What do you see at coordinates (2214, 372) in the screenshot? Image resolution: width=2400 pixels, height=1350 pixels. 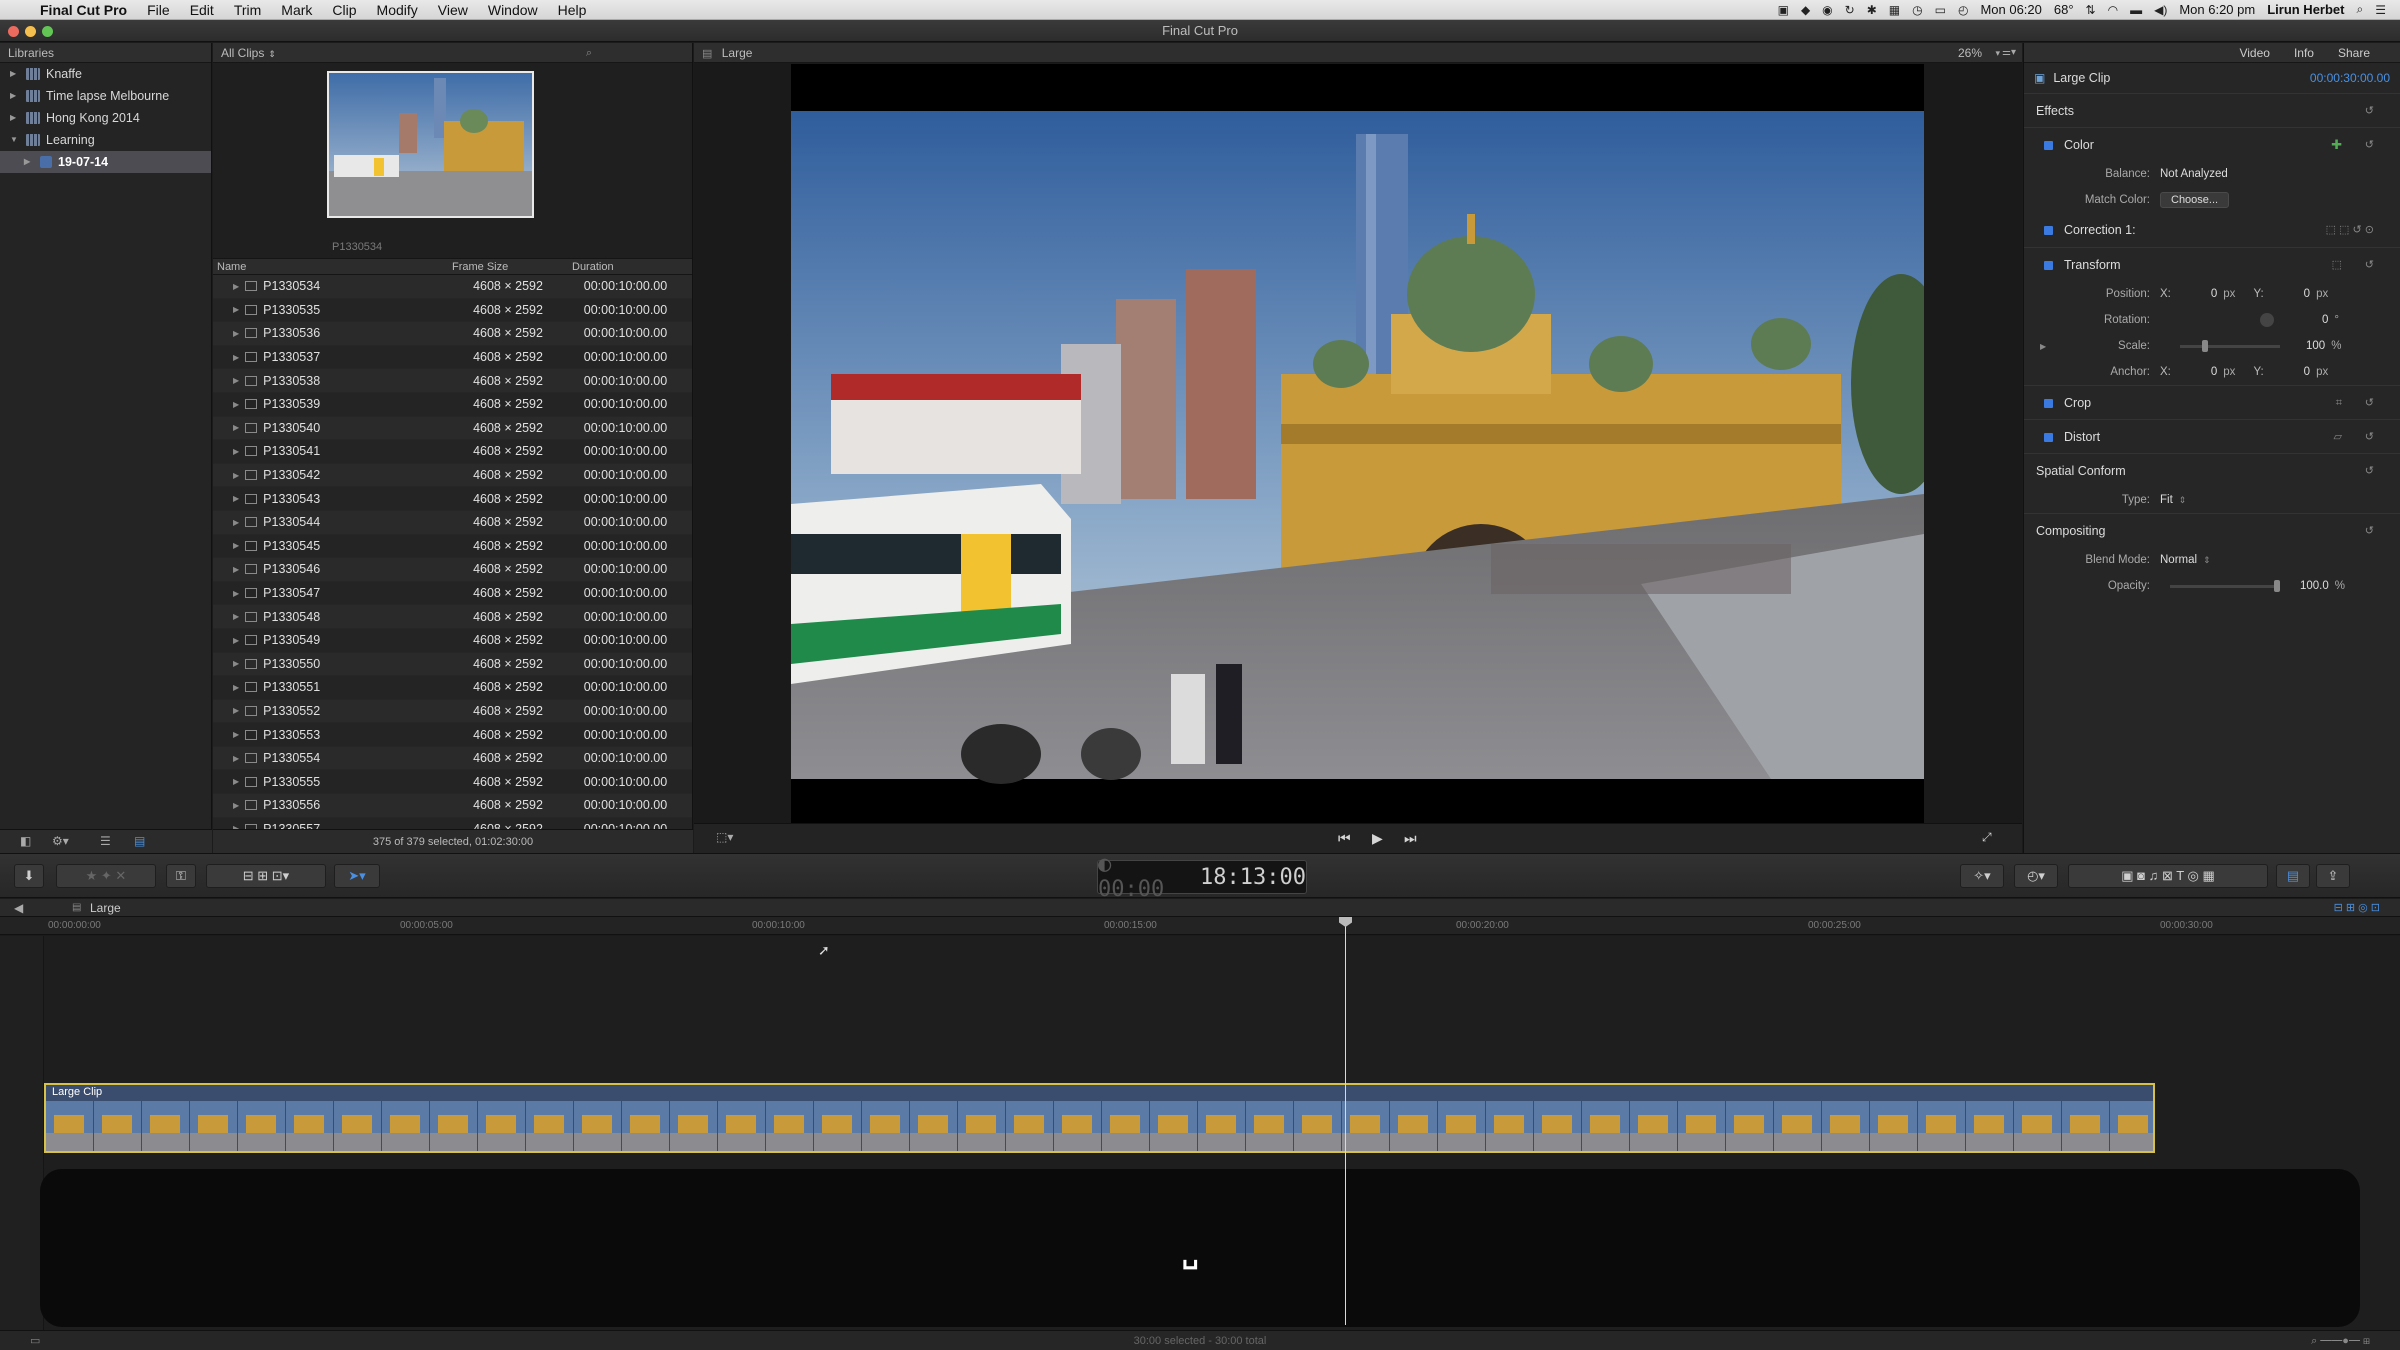 I see `anchor-x-value: 0` at bounding box center [2214, 372].